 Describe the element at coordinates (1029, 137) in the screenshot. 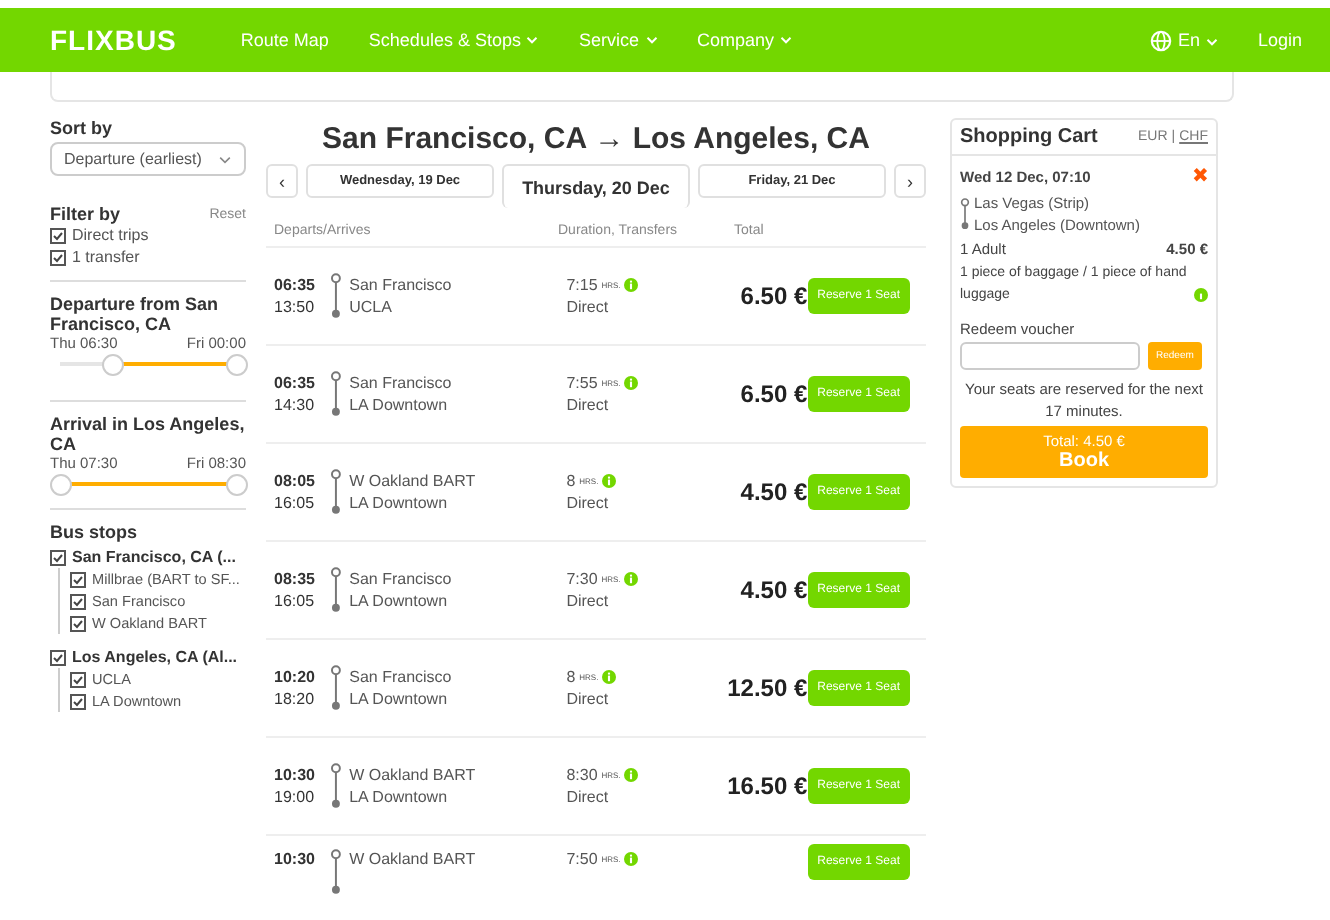

I see `cart-title: Shopping Cart` at that location.